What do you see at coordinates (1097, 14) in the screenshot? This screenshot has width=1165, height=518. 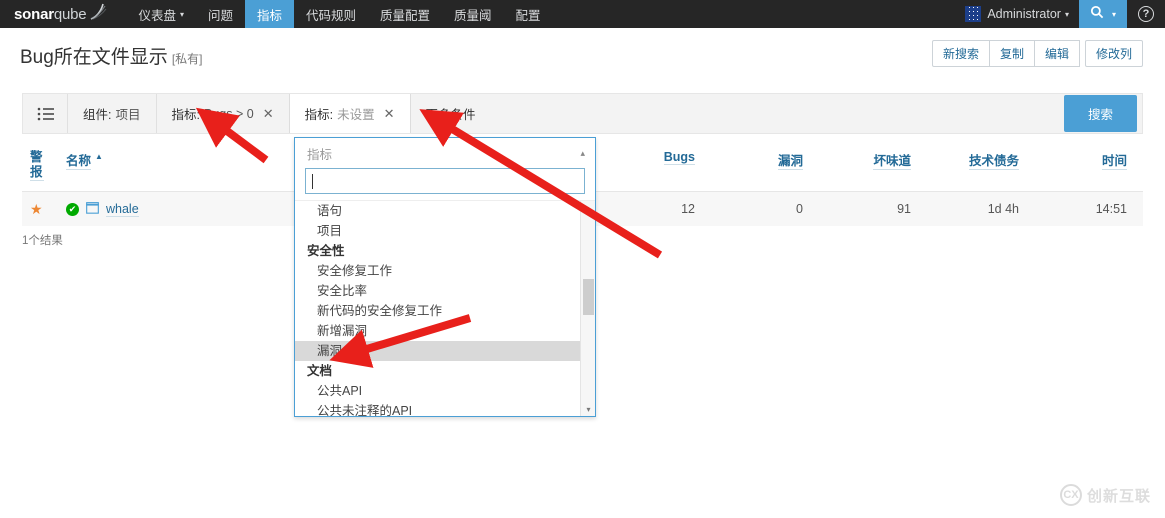 I see `search-icon` at bounding box center [1097, 14].